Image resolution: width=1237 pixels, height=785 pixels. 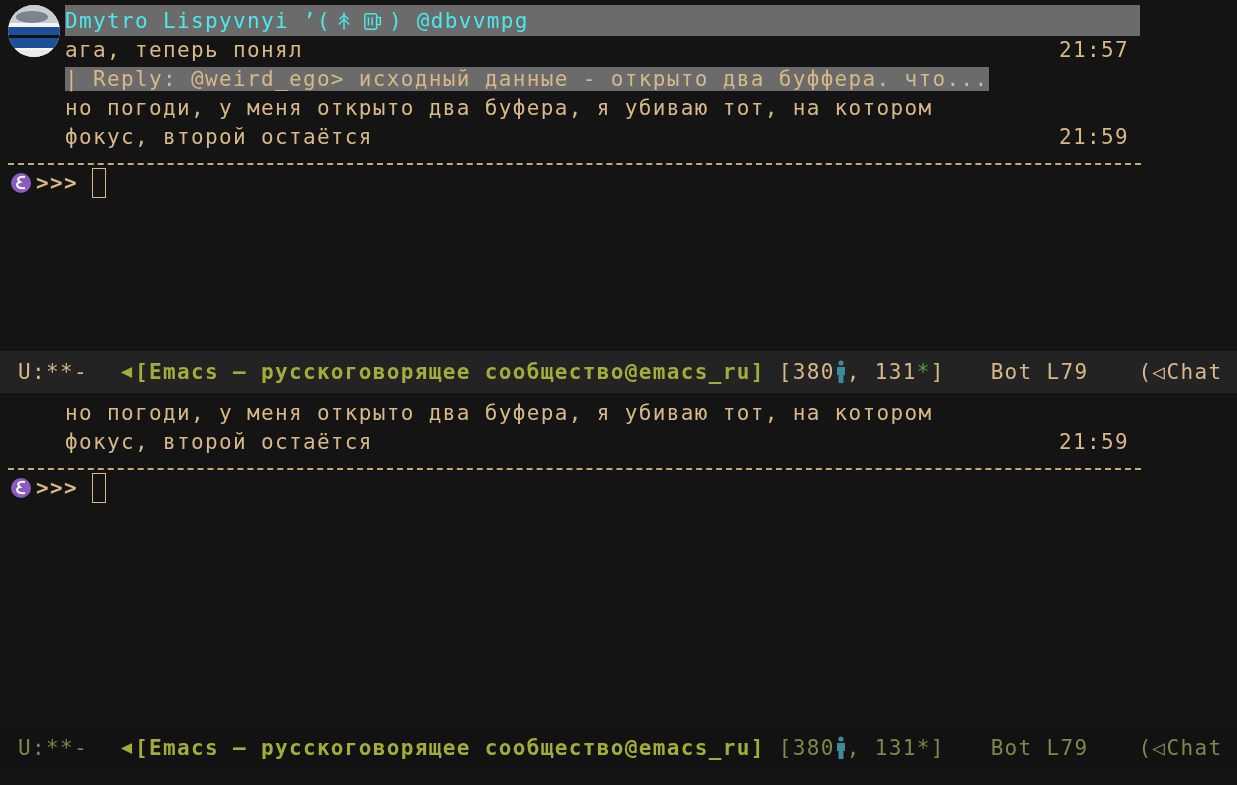 What do you see at coordinates (184, 49) in the screenshot?
I see `message-text: ага, теперь понял` at bounding box center [184, 49].